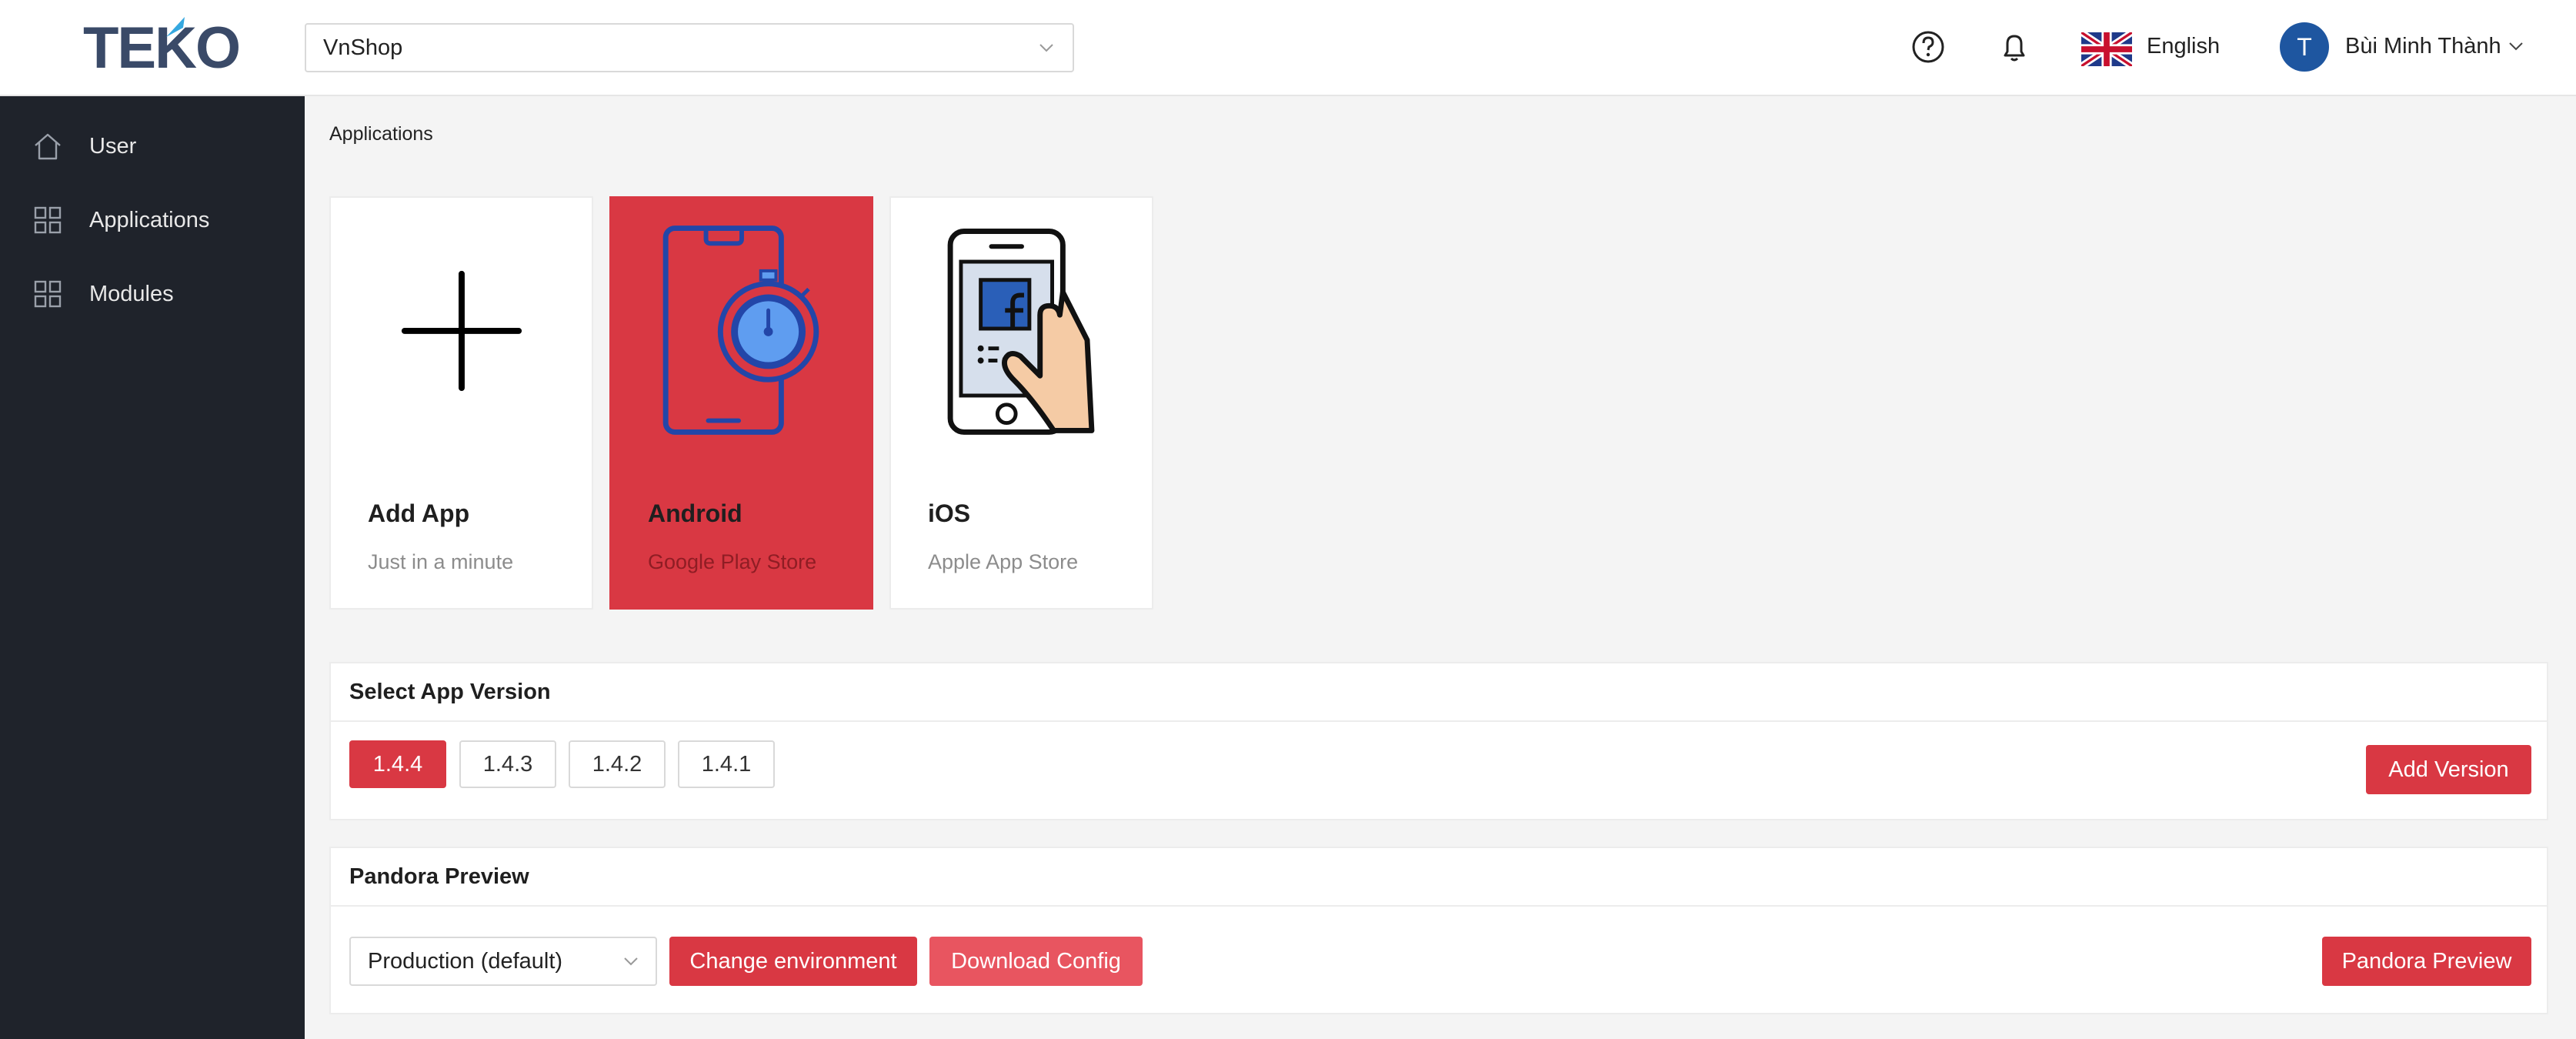  What do you see at coordinates (2427, 961) in the screenshot?
I see `pandora-preview-button: Pandora Preview` at bounding box center [2427, 961].